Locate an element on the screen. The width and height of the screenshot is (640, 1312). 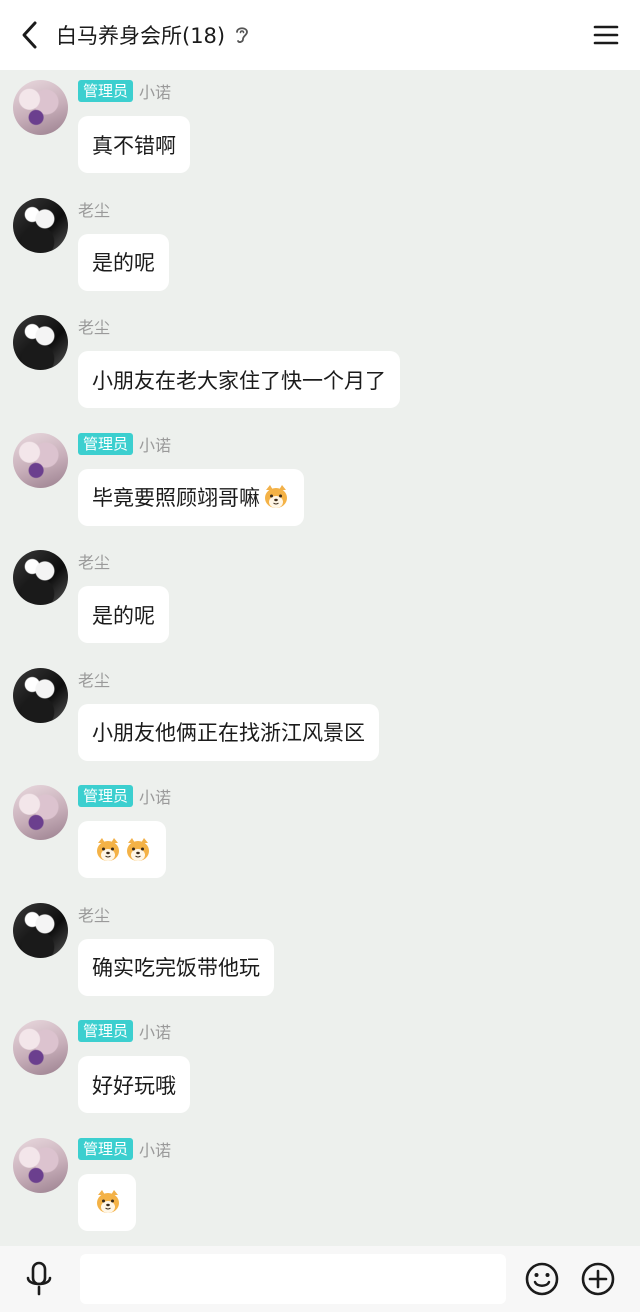
plus-circle-icon is located at coordinates (598, 1279).